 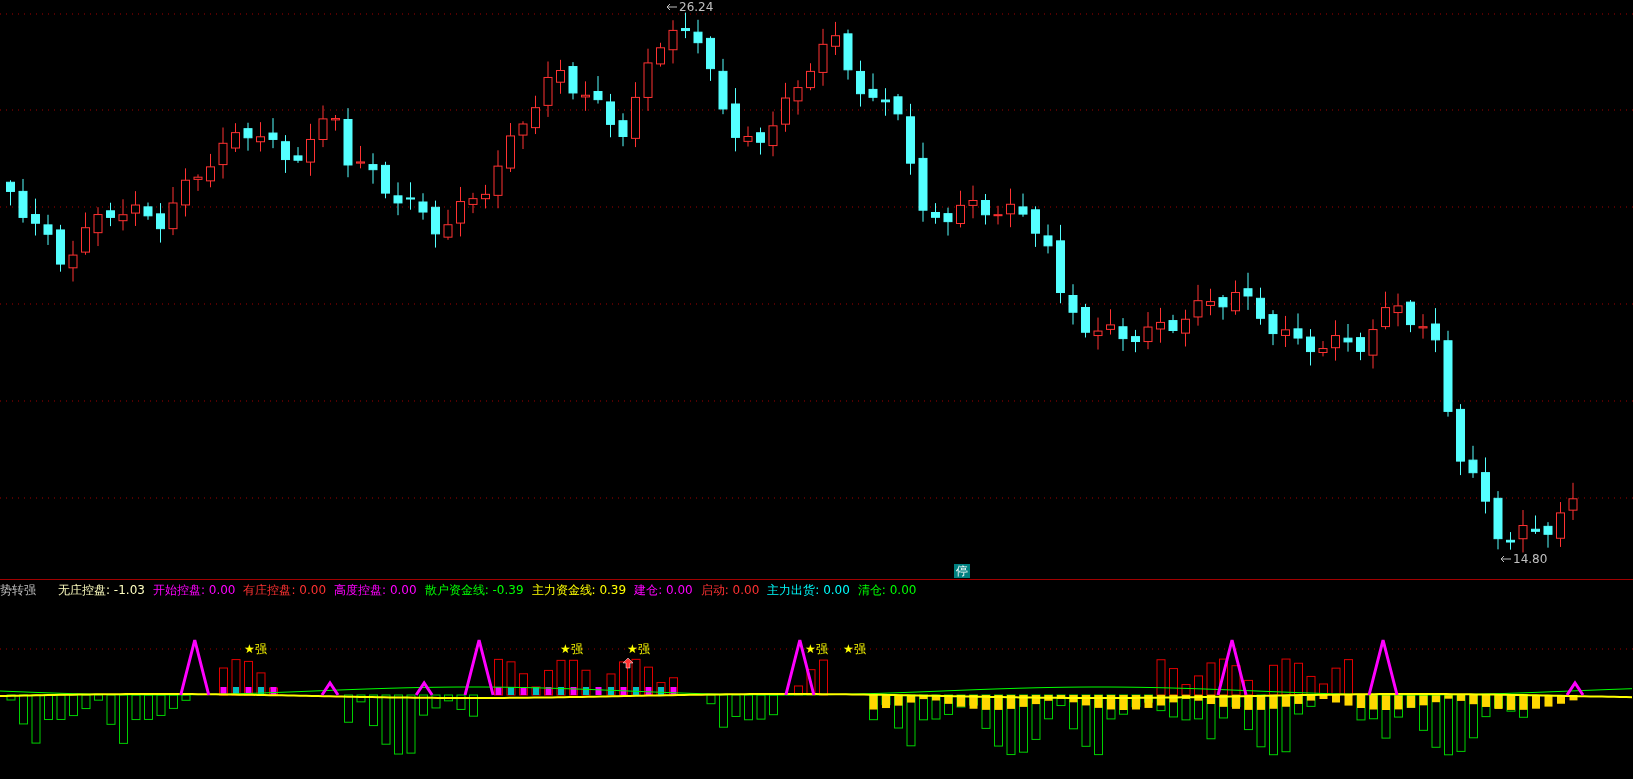 I want to click on indicator-title: 势转强, so click(x=18, y=590).